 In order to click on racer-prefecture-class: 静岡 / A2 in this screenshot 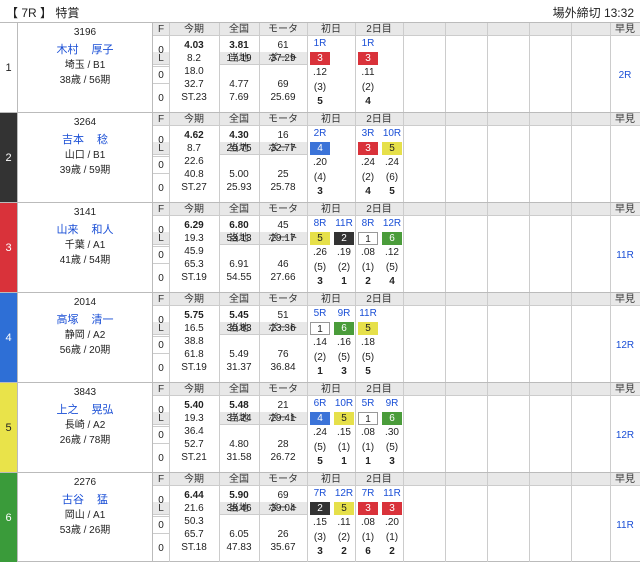, I will do `click(85, 335)`.